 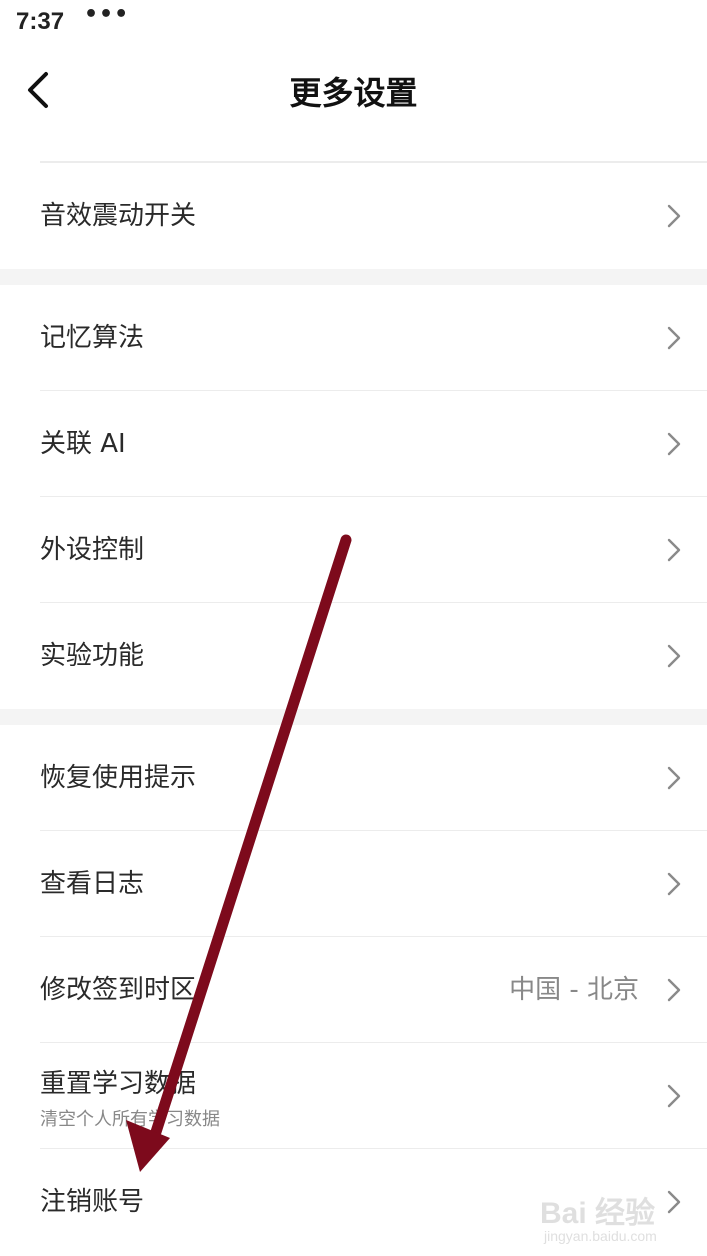 I want to click on settings-item-label: 记忆算法, so click(x=92, y=338).